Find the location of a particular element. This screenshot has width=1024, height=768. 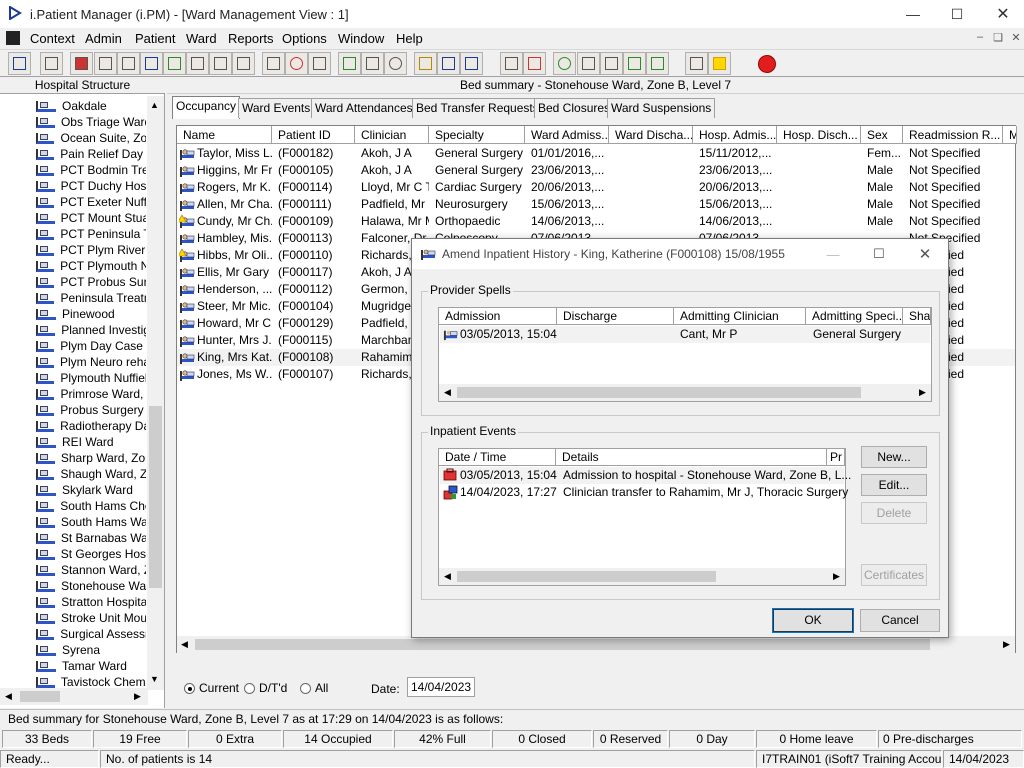

report-icon is located at coordinates (349, 63).